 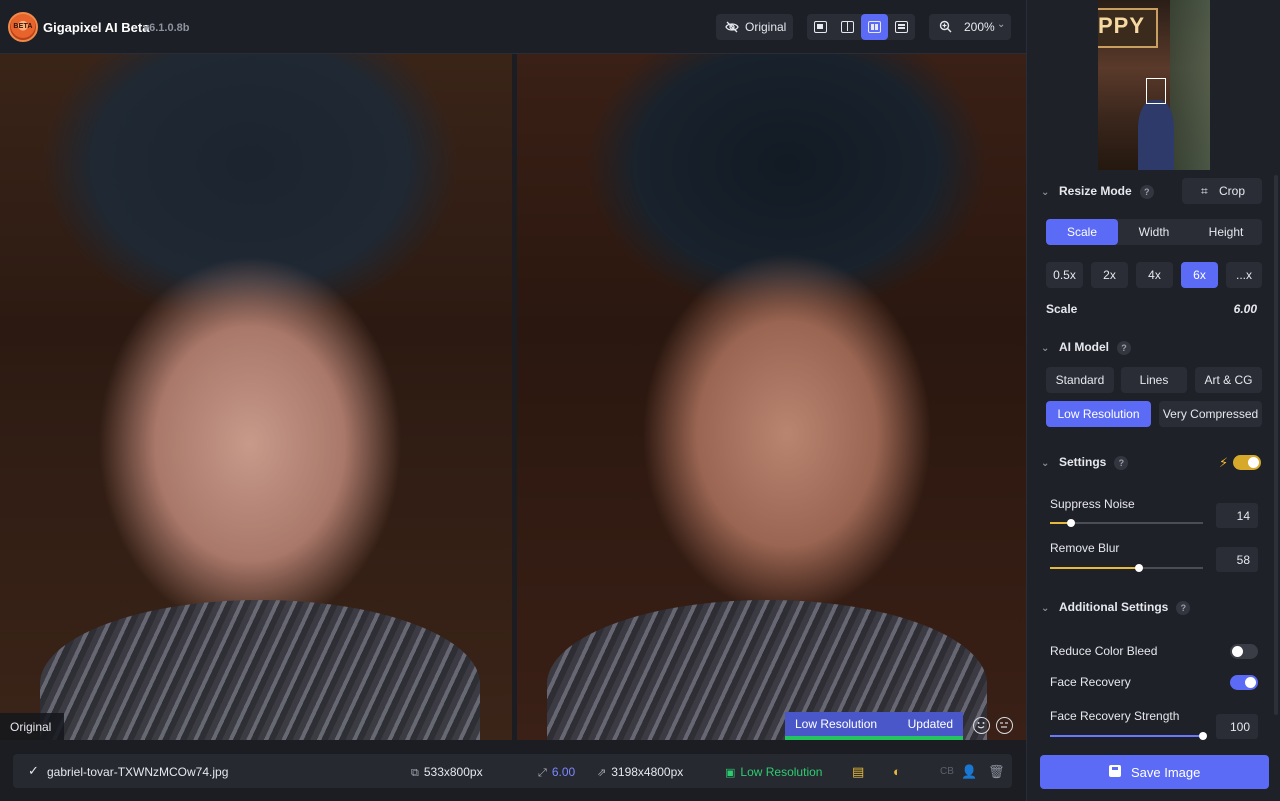 What do you see at coordinates (1004, 725) in the screenshot?
I see `face-neutral-icon` at bounding box center [1004, 725].